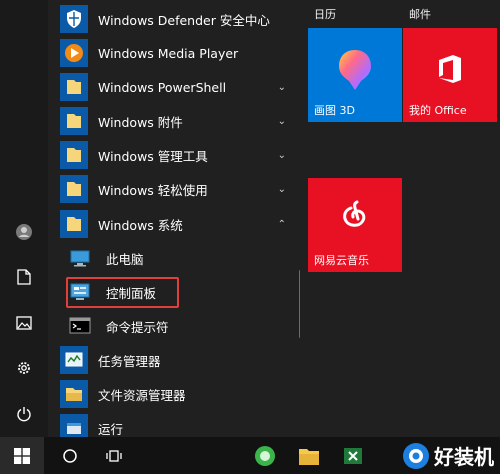 The image size is (500, 474). What do you see at coordinates (153, 190) in the screenshot?
I see `app-label: Windows 轻松使用` at bounding box center [153, 190].